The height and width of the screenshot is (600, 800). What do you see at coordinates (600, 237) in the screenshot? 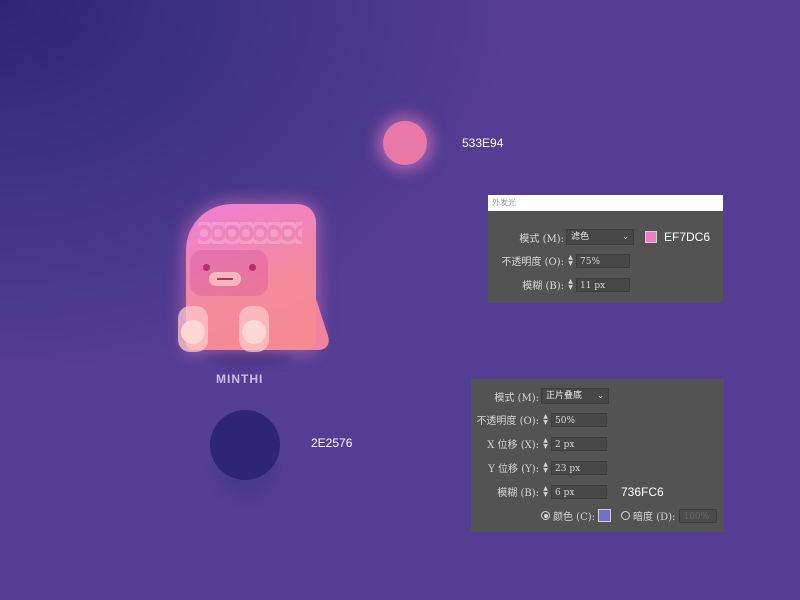
I see `blend-mode-select: 滤色 ⌄` at bounding box center [600, 237].